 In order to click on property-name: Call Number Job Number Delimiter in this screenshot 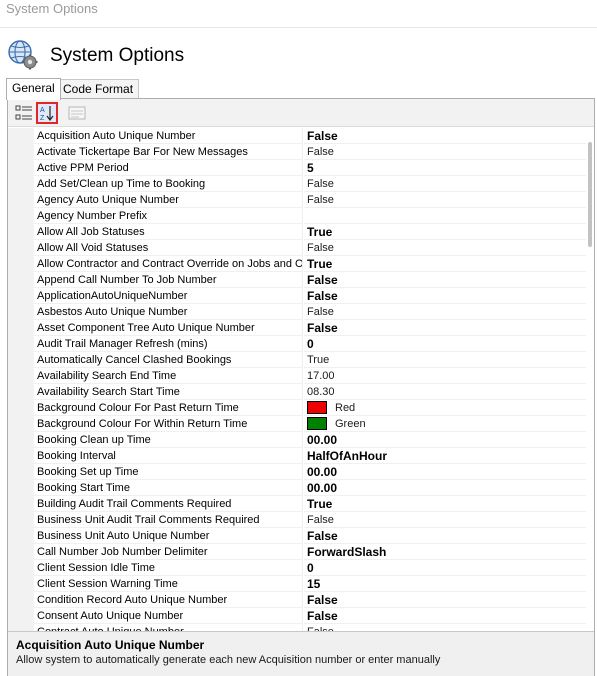, I will do `click(168, 552)`.